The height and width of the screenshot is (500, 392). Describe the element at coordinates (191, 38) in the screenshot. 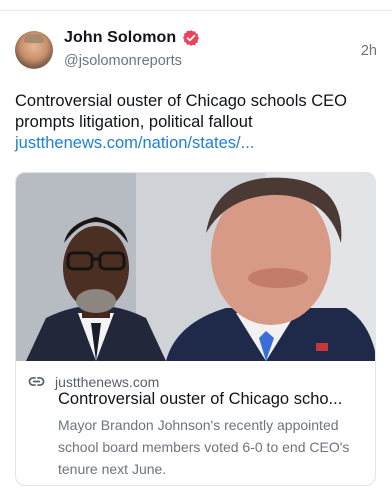

I see `verified-badge-icon` at that location.